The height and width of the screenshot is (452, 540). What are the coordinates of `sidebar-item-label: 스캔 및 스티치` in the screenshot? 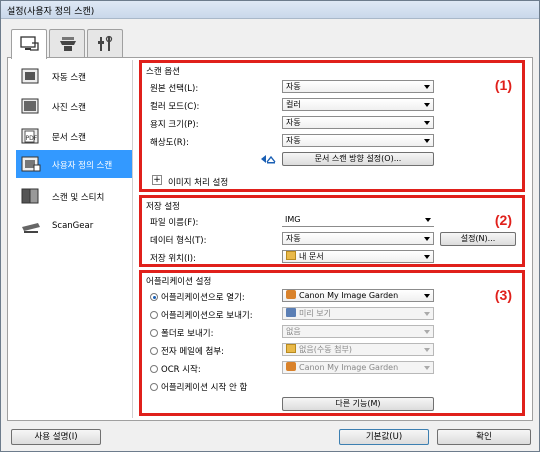 It's located at (78, 198).